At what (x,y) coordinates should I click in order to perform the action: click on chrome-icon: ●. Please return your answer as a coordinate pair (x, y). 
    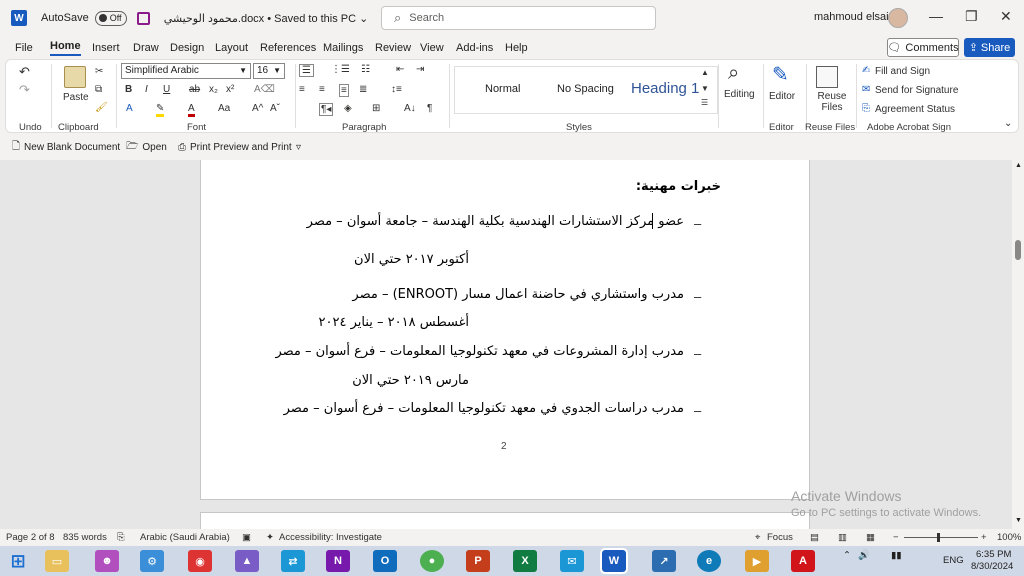
    Looking at the image, I should click on (432, 561).